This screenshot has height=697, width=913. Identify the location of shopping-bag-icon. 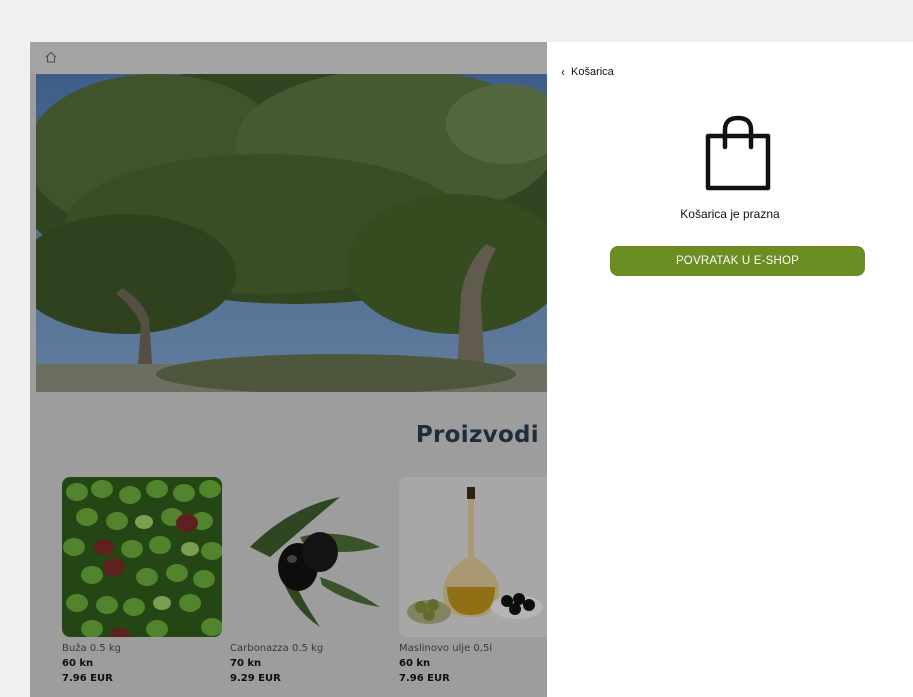
(738, 153).